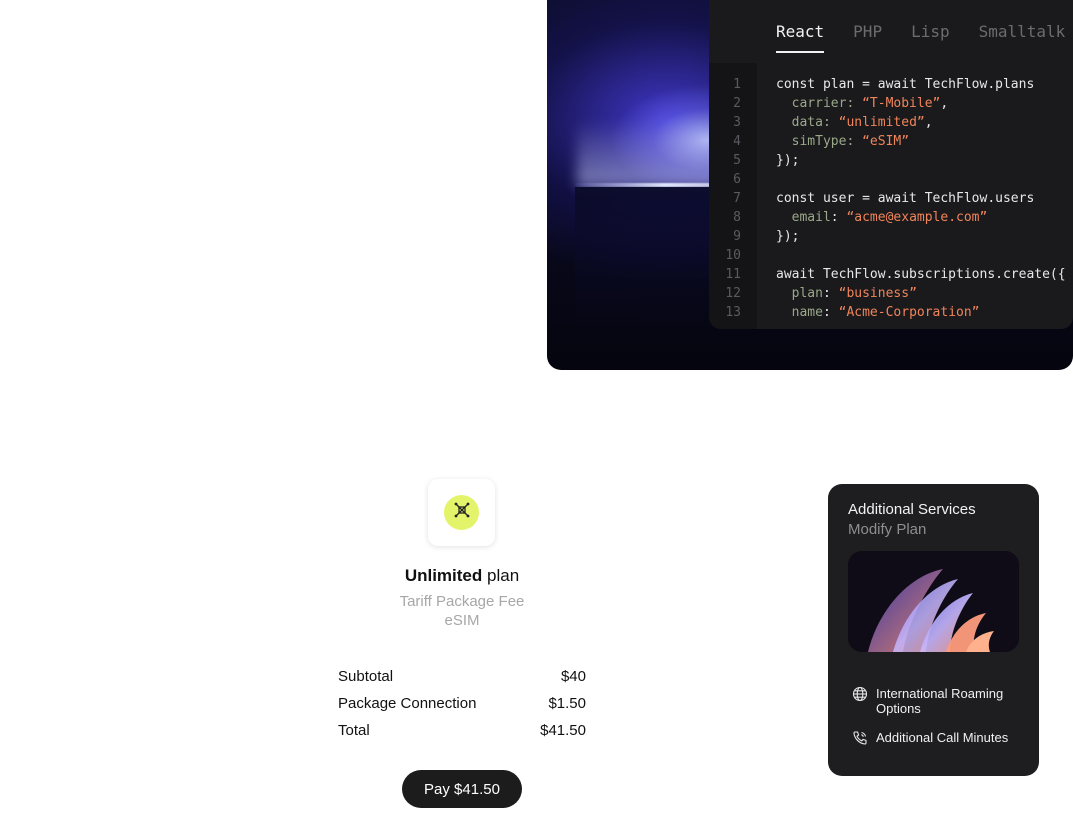  I want to click on plan-icon-card, so click(461, 512).